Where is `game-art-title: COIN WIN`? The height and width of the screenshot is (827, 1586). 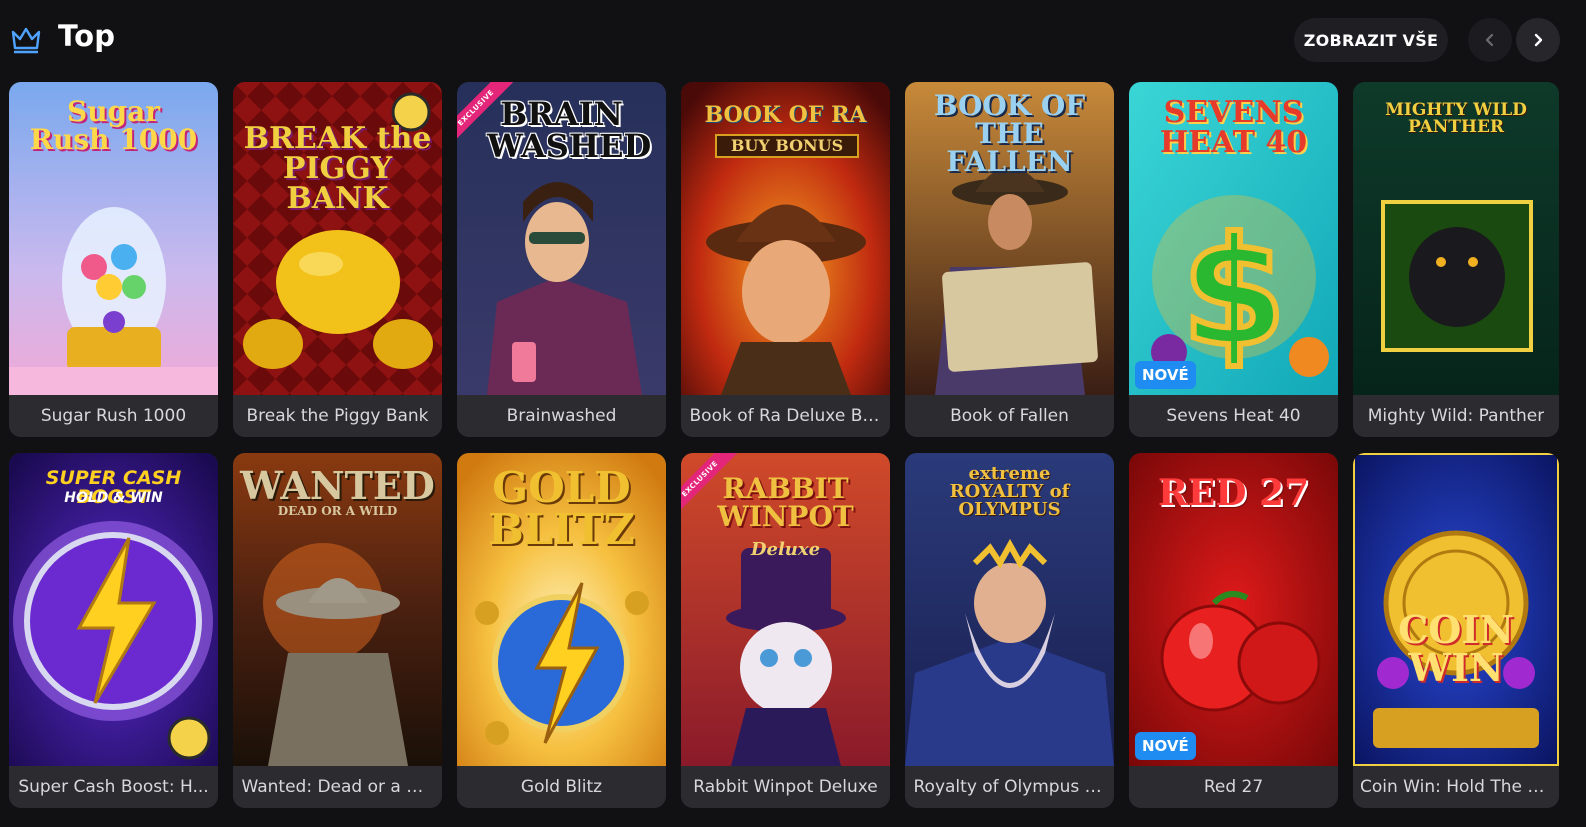 game-art-title: COIN WIN is located at coordinates (1456, 648).